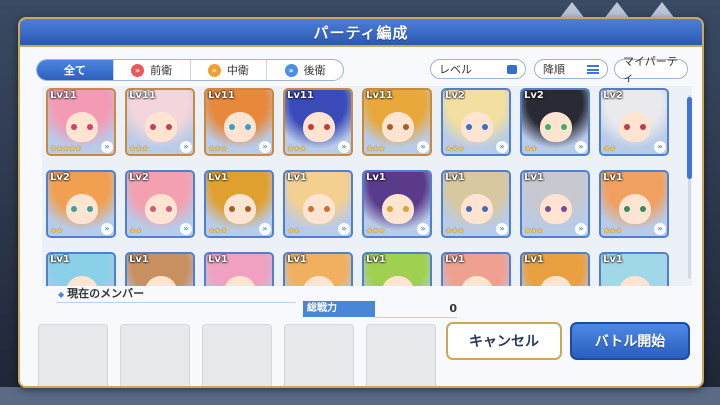 This screenshot has width=720, height=405. I want to click on tab-label: 全て, so click(74, 70).